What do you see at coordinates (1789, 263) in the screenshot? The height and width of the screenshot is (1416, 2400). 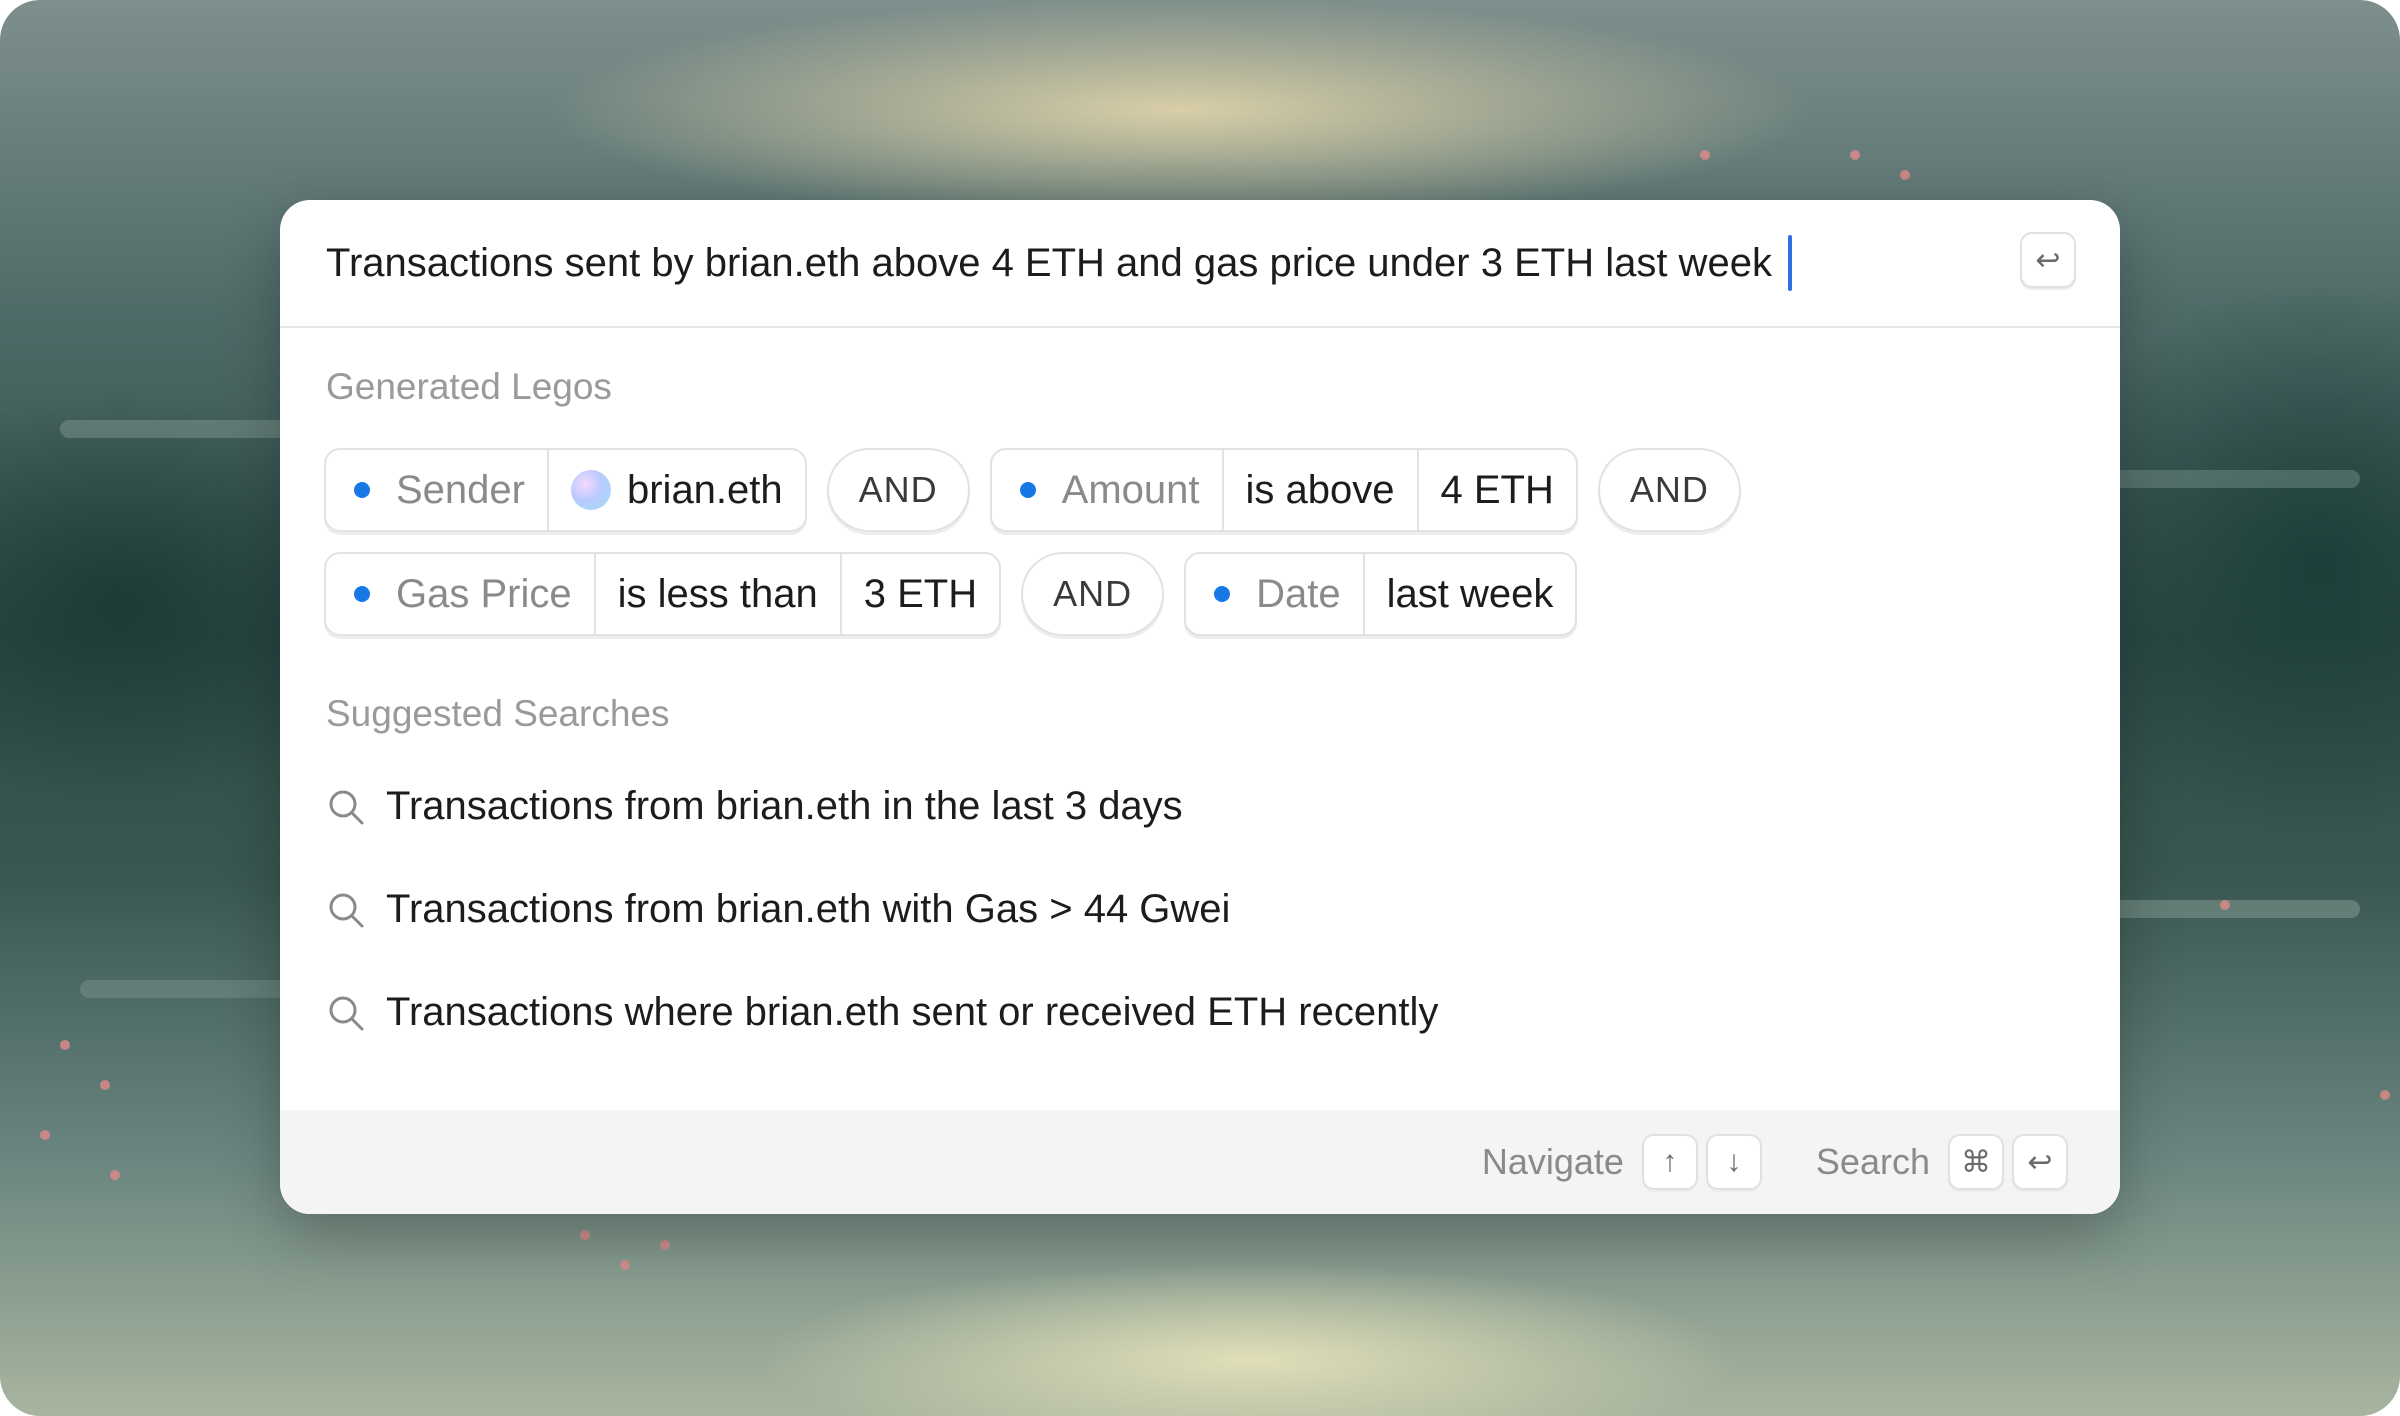 I see `text-caret` at bounding box center [1789, 263].